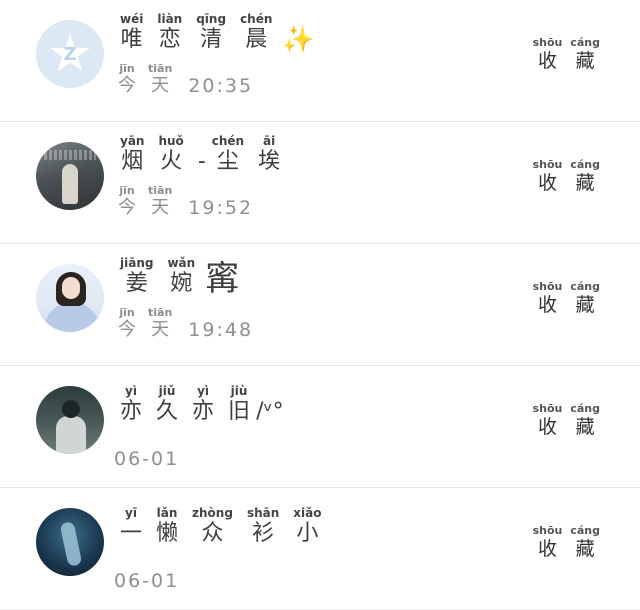 The image size is (640, 610). I want to click on pinyin: lǎn, so click(167, 513).